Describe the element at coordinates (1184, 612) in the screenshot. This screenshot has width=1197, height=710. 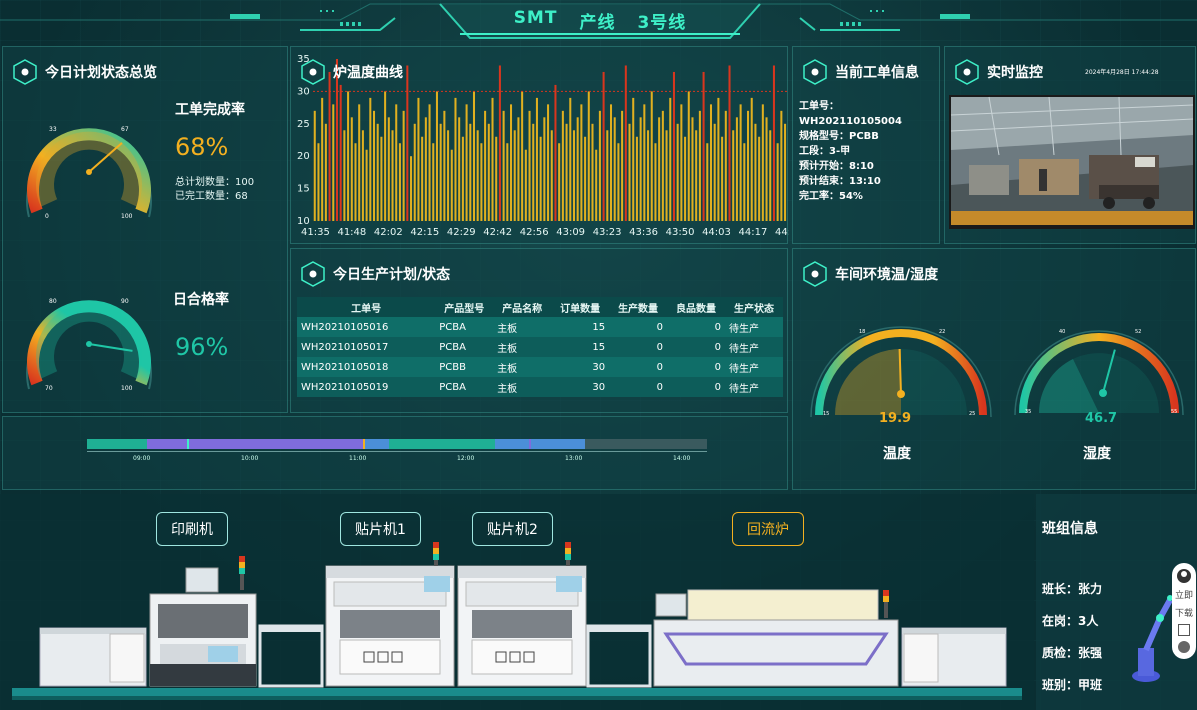
I see `download-label-2: 下载` at that location.